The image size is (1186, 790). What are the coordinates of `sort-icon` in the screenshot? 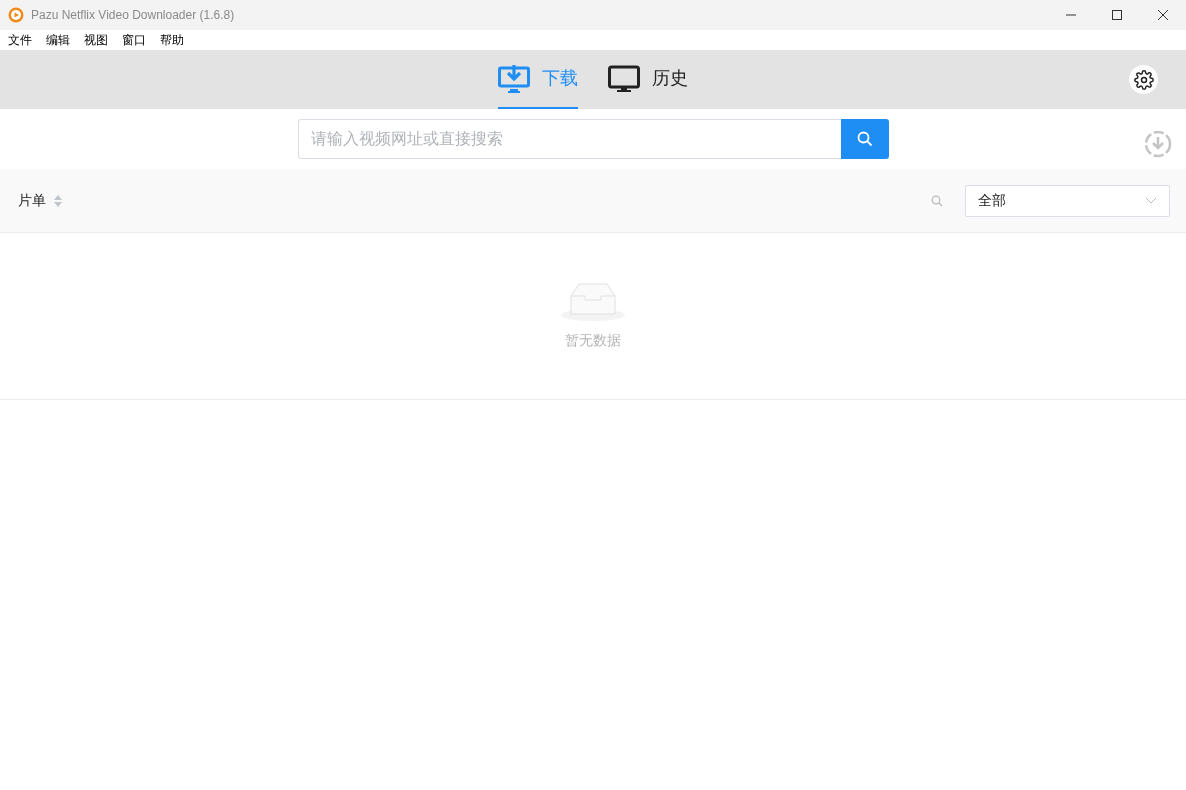 It's located at (58, 200).